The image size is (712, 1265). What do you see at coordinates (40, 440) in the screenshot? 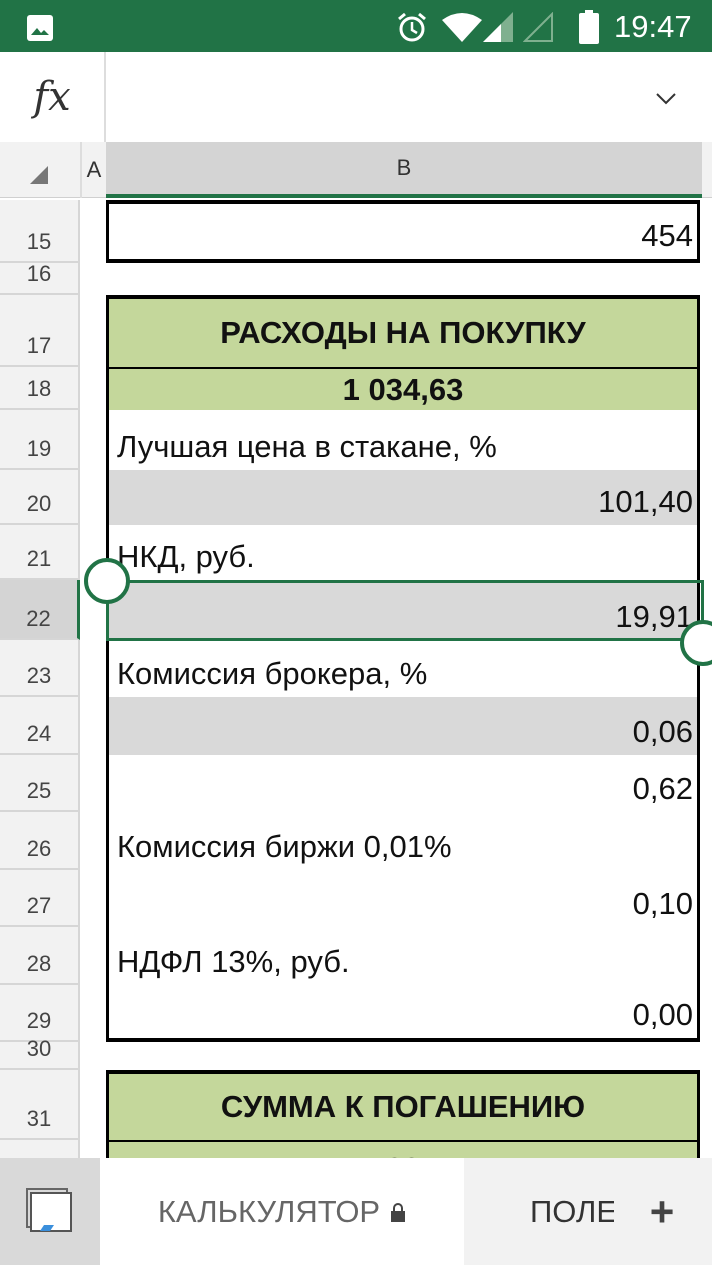
I see `row-header-19: 19` at bounding box center [40, 440].